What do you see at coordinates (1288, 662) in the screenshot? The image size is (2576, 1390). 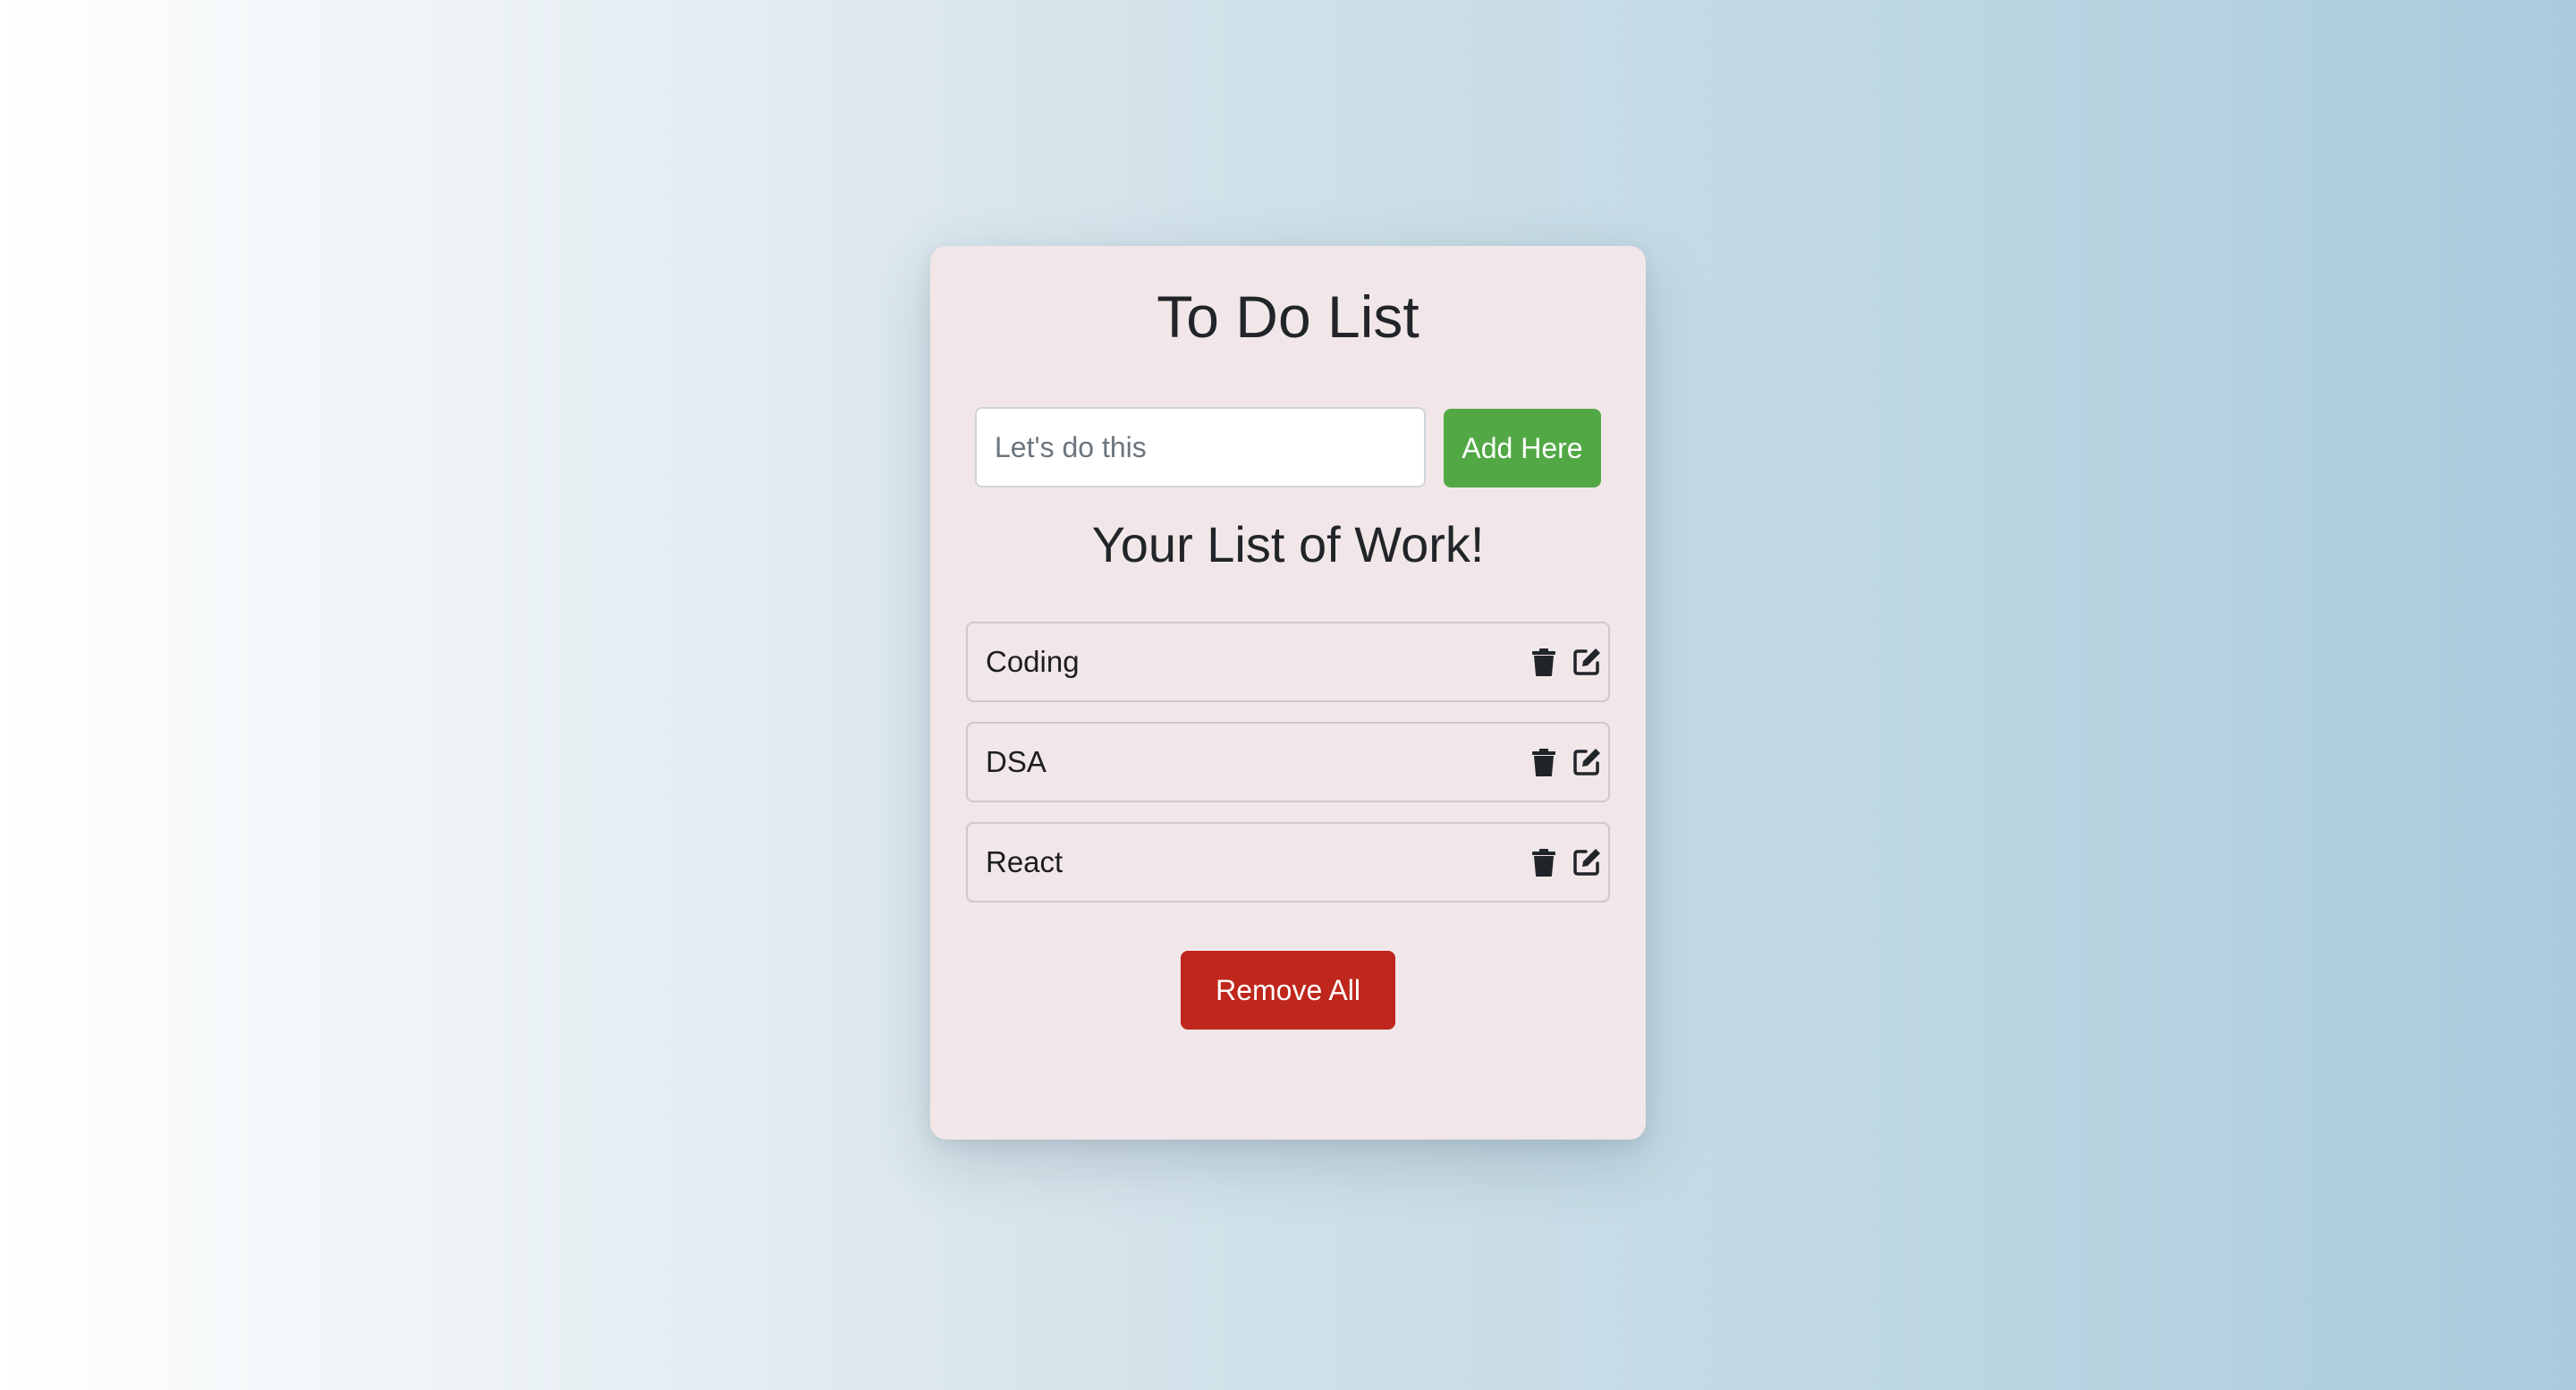 I see `todo-item: Coding` at bounding box center [1288, 662].